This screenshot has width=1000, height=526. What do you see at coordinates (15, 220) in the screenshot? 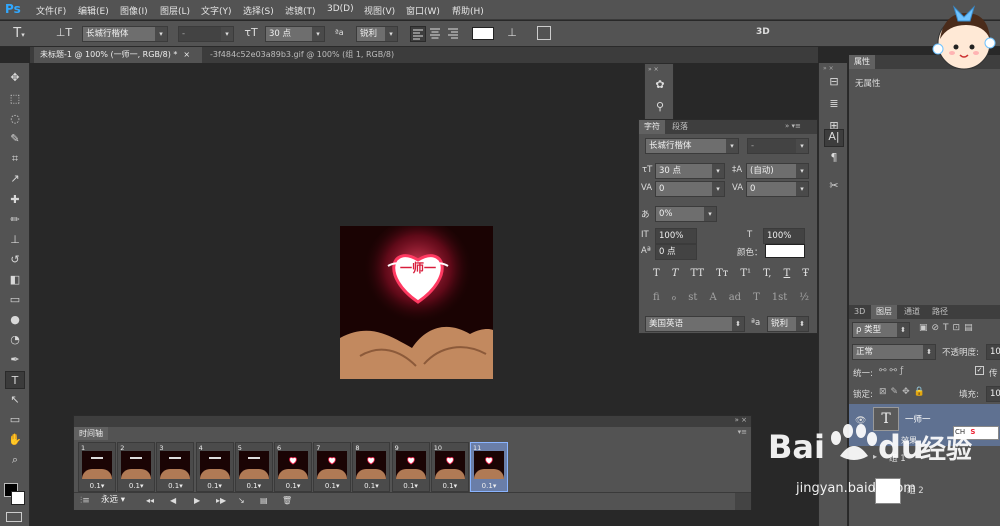
I see `brush-tool-icon: ✏` at bounding box center [15, 220].